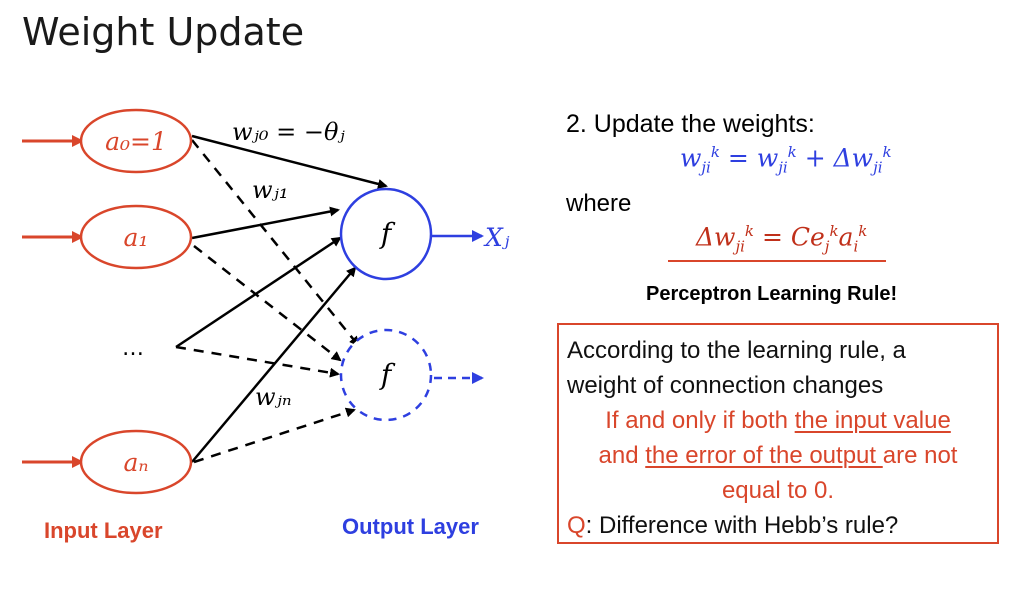  I want to click on box-line-4: and the error of the output are not, so click(778, 455).